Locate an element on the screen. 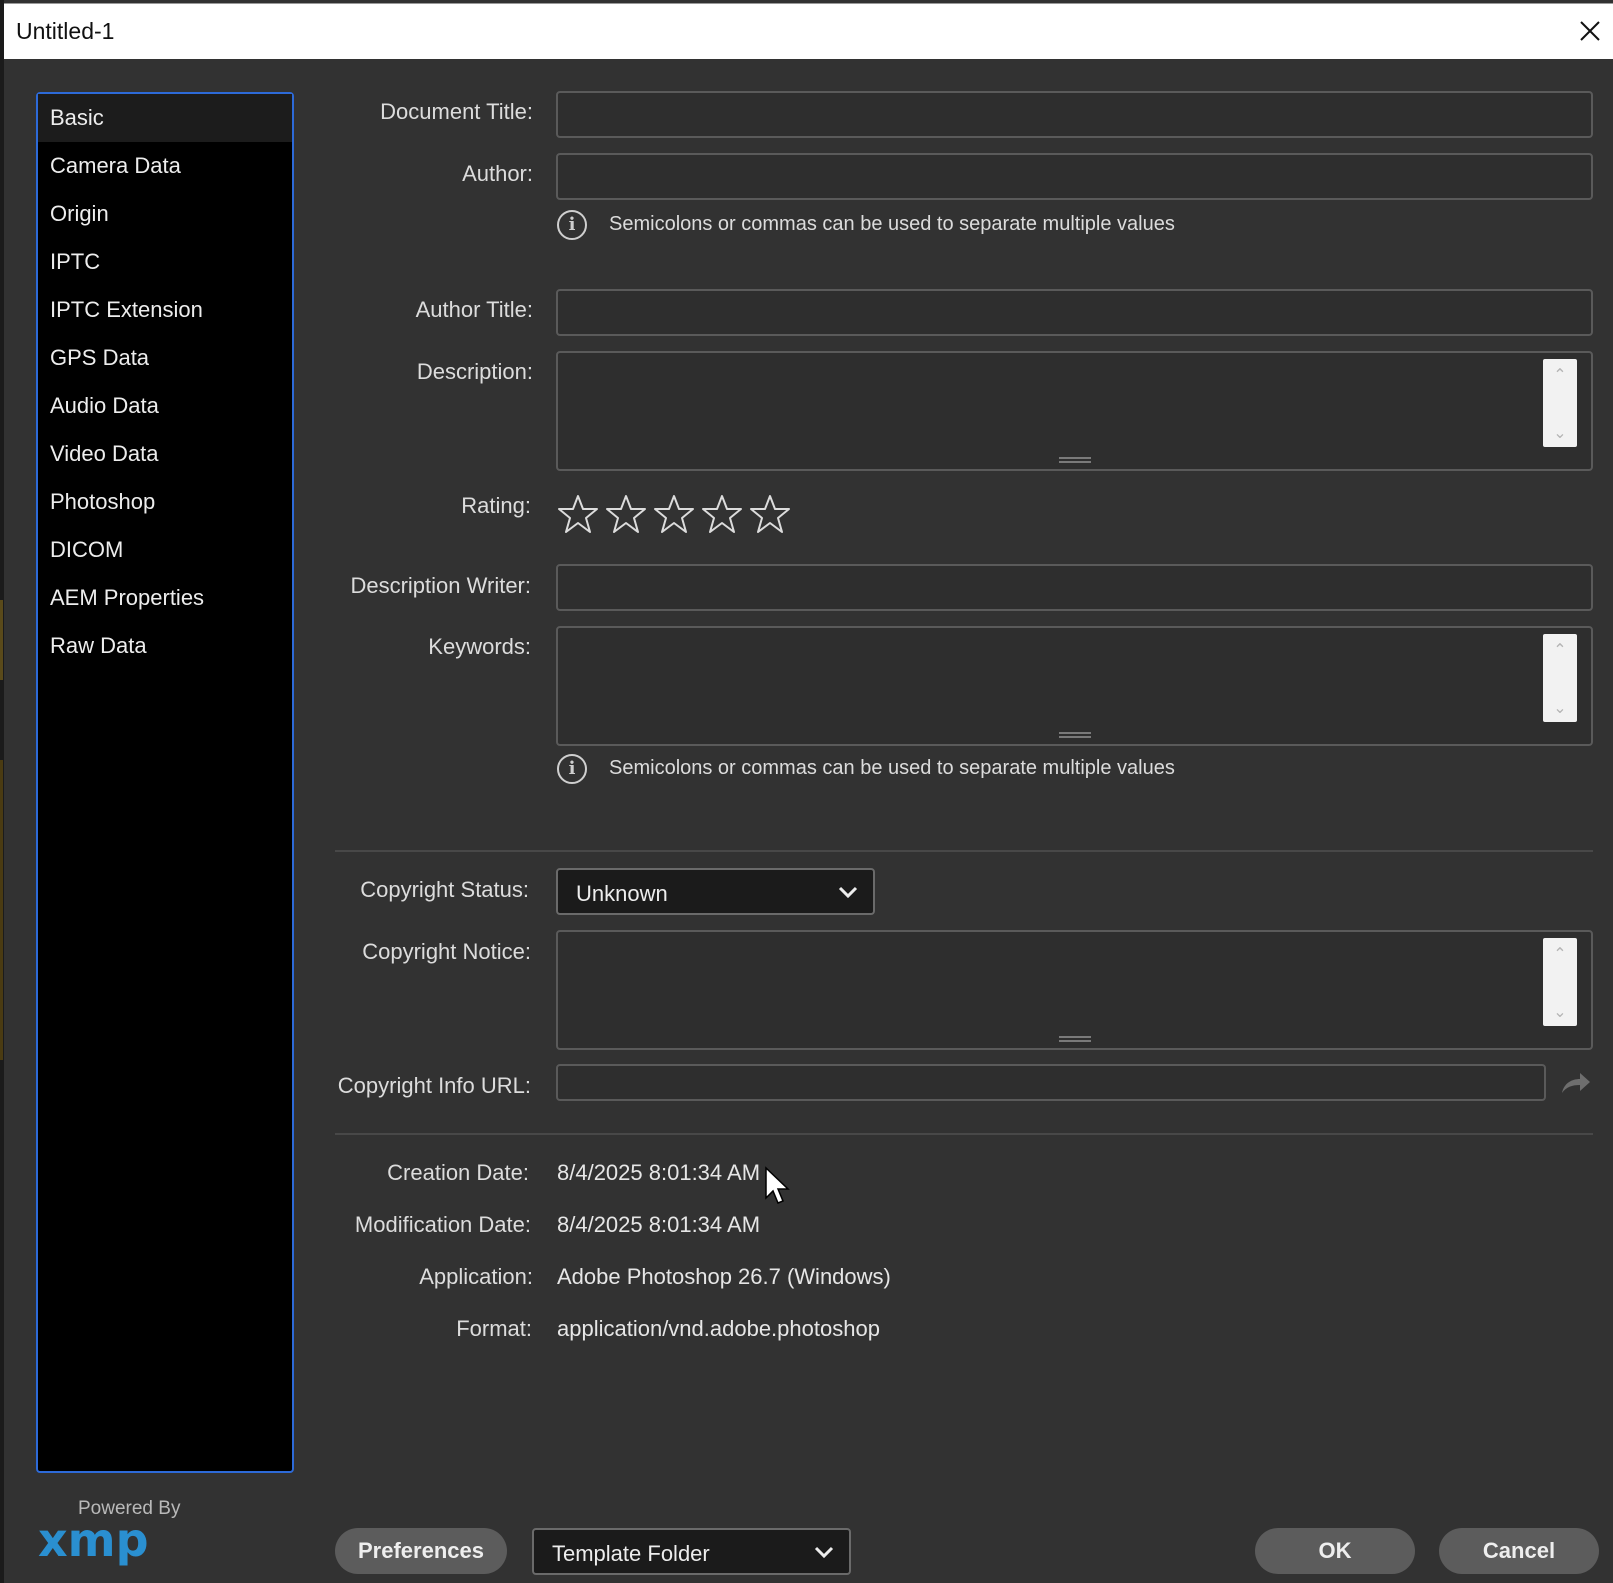  copyright-status-value: Unknown is located at coordinates (622, 893).